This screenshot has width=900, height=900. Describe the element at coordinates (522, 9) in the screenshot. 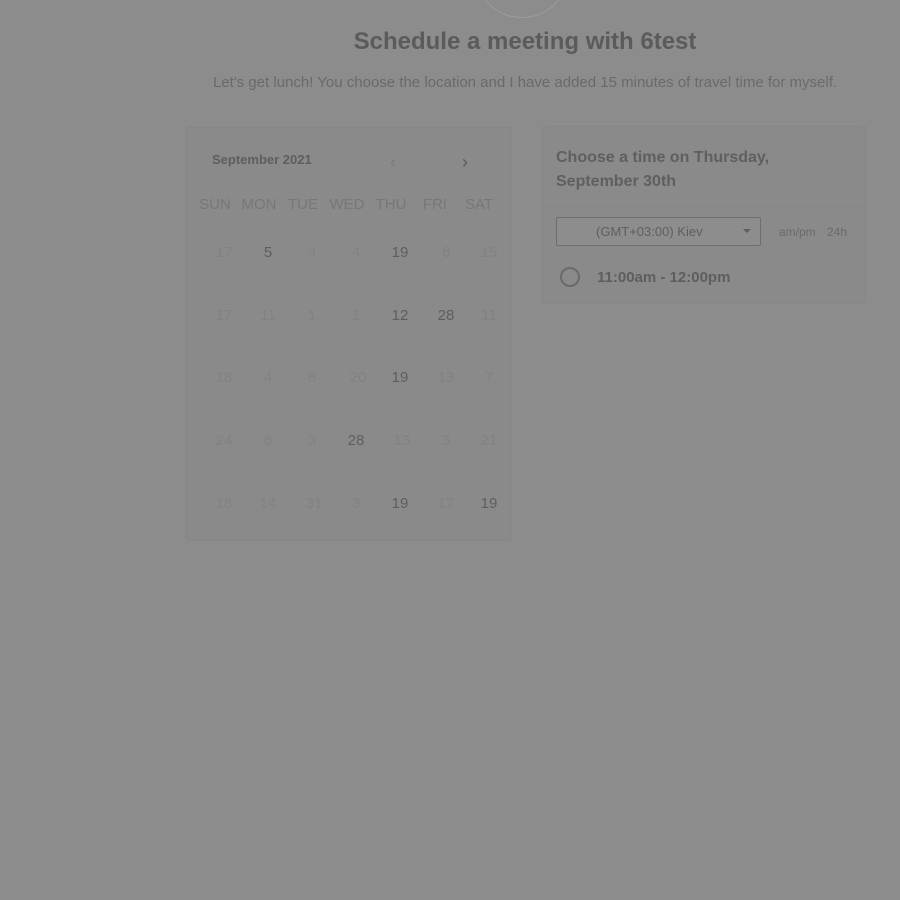

I see `avatar` at that location.